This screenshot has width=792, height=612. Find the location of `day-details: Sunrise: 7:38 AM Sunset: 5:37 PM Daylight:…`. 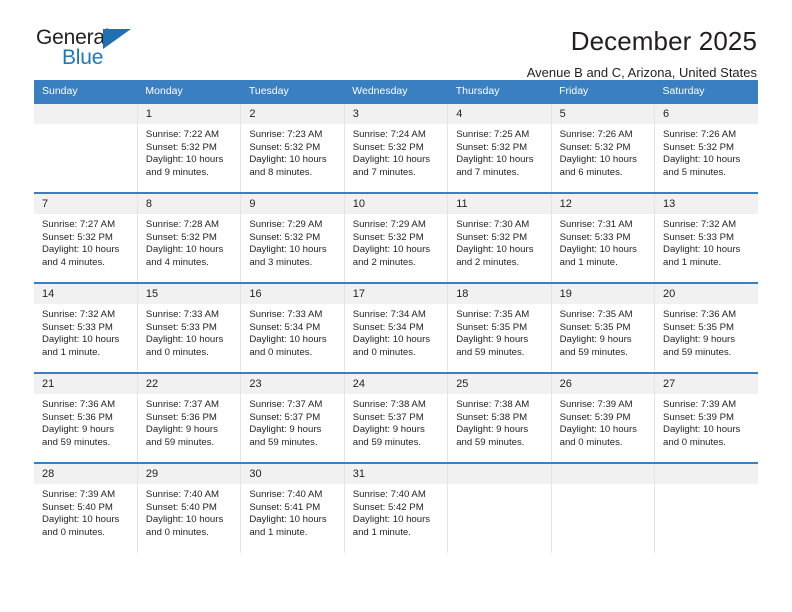

day-details: Sunrise: 7:38 AM Sunset: 5:37 PM Daylight:… is located at coordinates (396, 421).